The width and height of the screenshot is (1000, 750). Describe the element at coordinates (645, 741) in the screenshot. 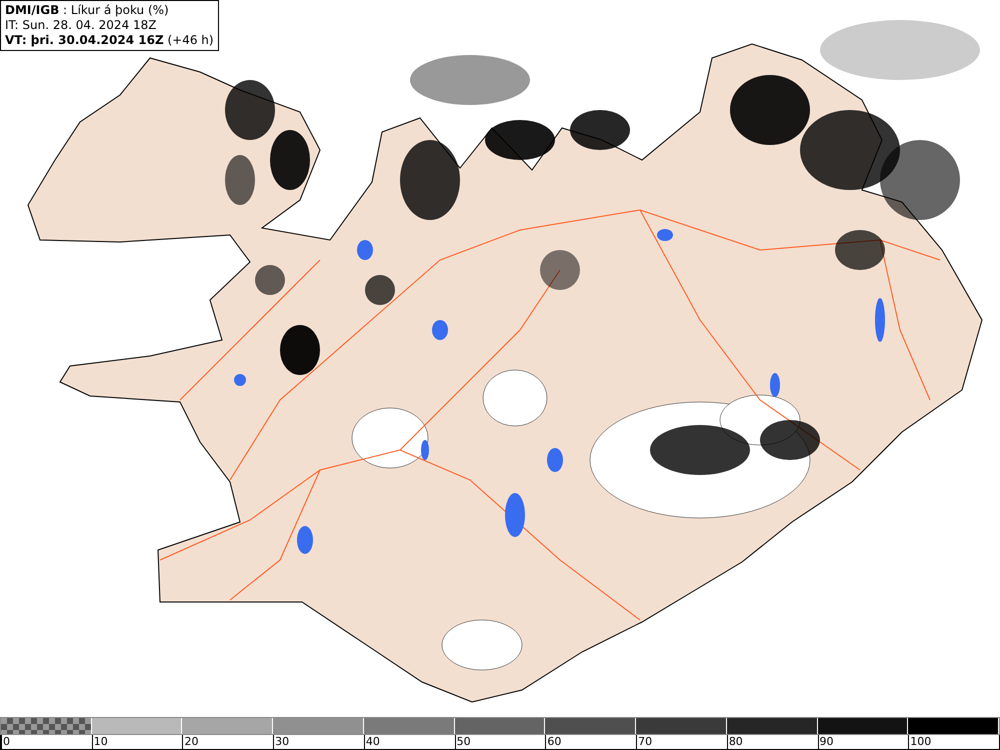

I see `legend-label: 70` at that location.